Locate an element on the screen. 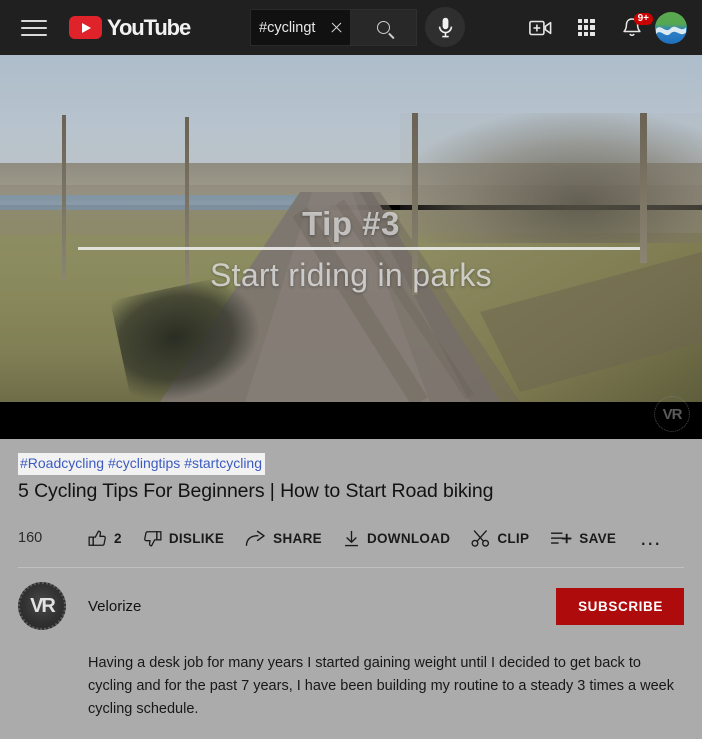 Image resolution: width=702 pixels, height=739 pixels. share-label: SHARE is located at coordinates (297, 538).